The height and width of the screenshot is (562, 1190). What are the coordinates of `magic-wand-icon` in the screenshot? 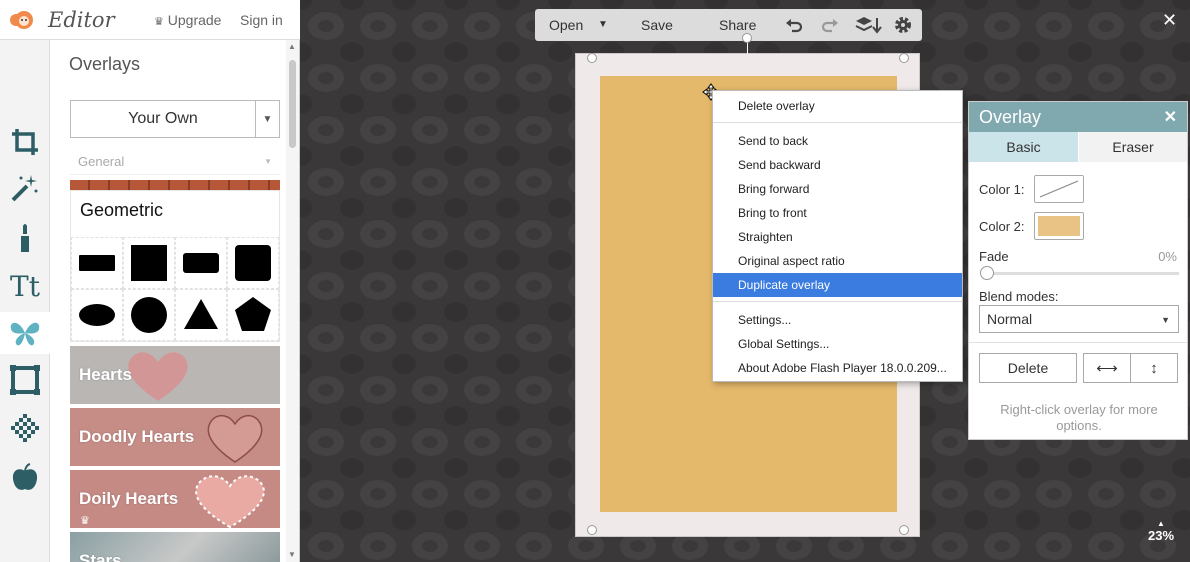 It's located at (24, 188).